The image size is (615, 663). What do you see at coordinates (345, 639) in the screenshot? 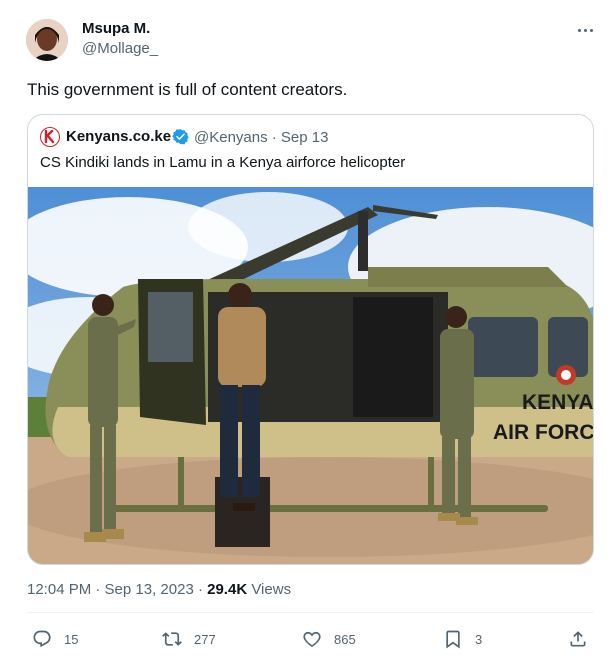
I see `like-count: 865` at bounding box center [345, 639].